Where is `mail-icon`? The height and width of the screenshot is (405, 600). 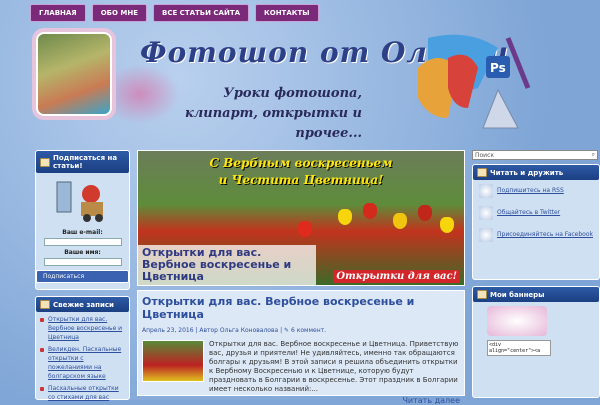 mail-icon is located at coordinates (45, 162).